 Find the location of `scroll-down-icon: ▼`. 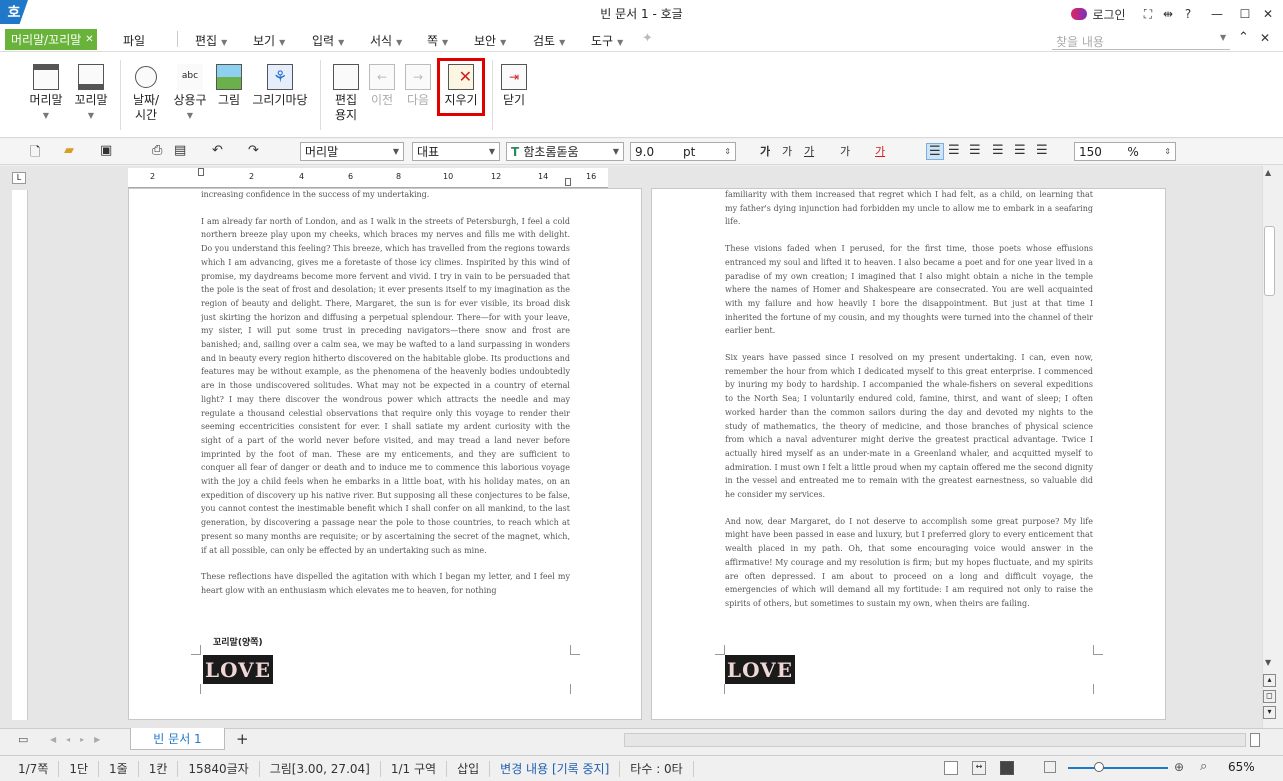

scroll-down-icon: ▼ is located at coordinates (1268, 662).